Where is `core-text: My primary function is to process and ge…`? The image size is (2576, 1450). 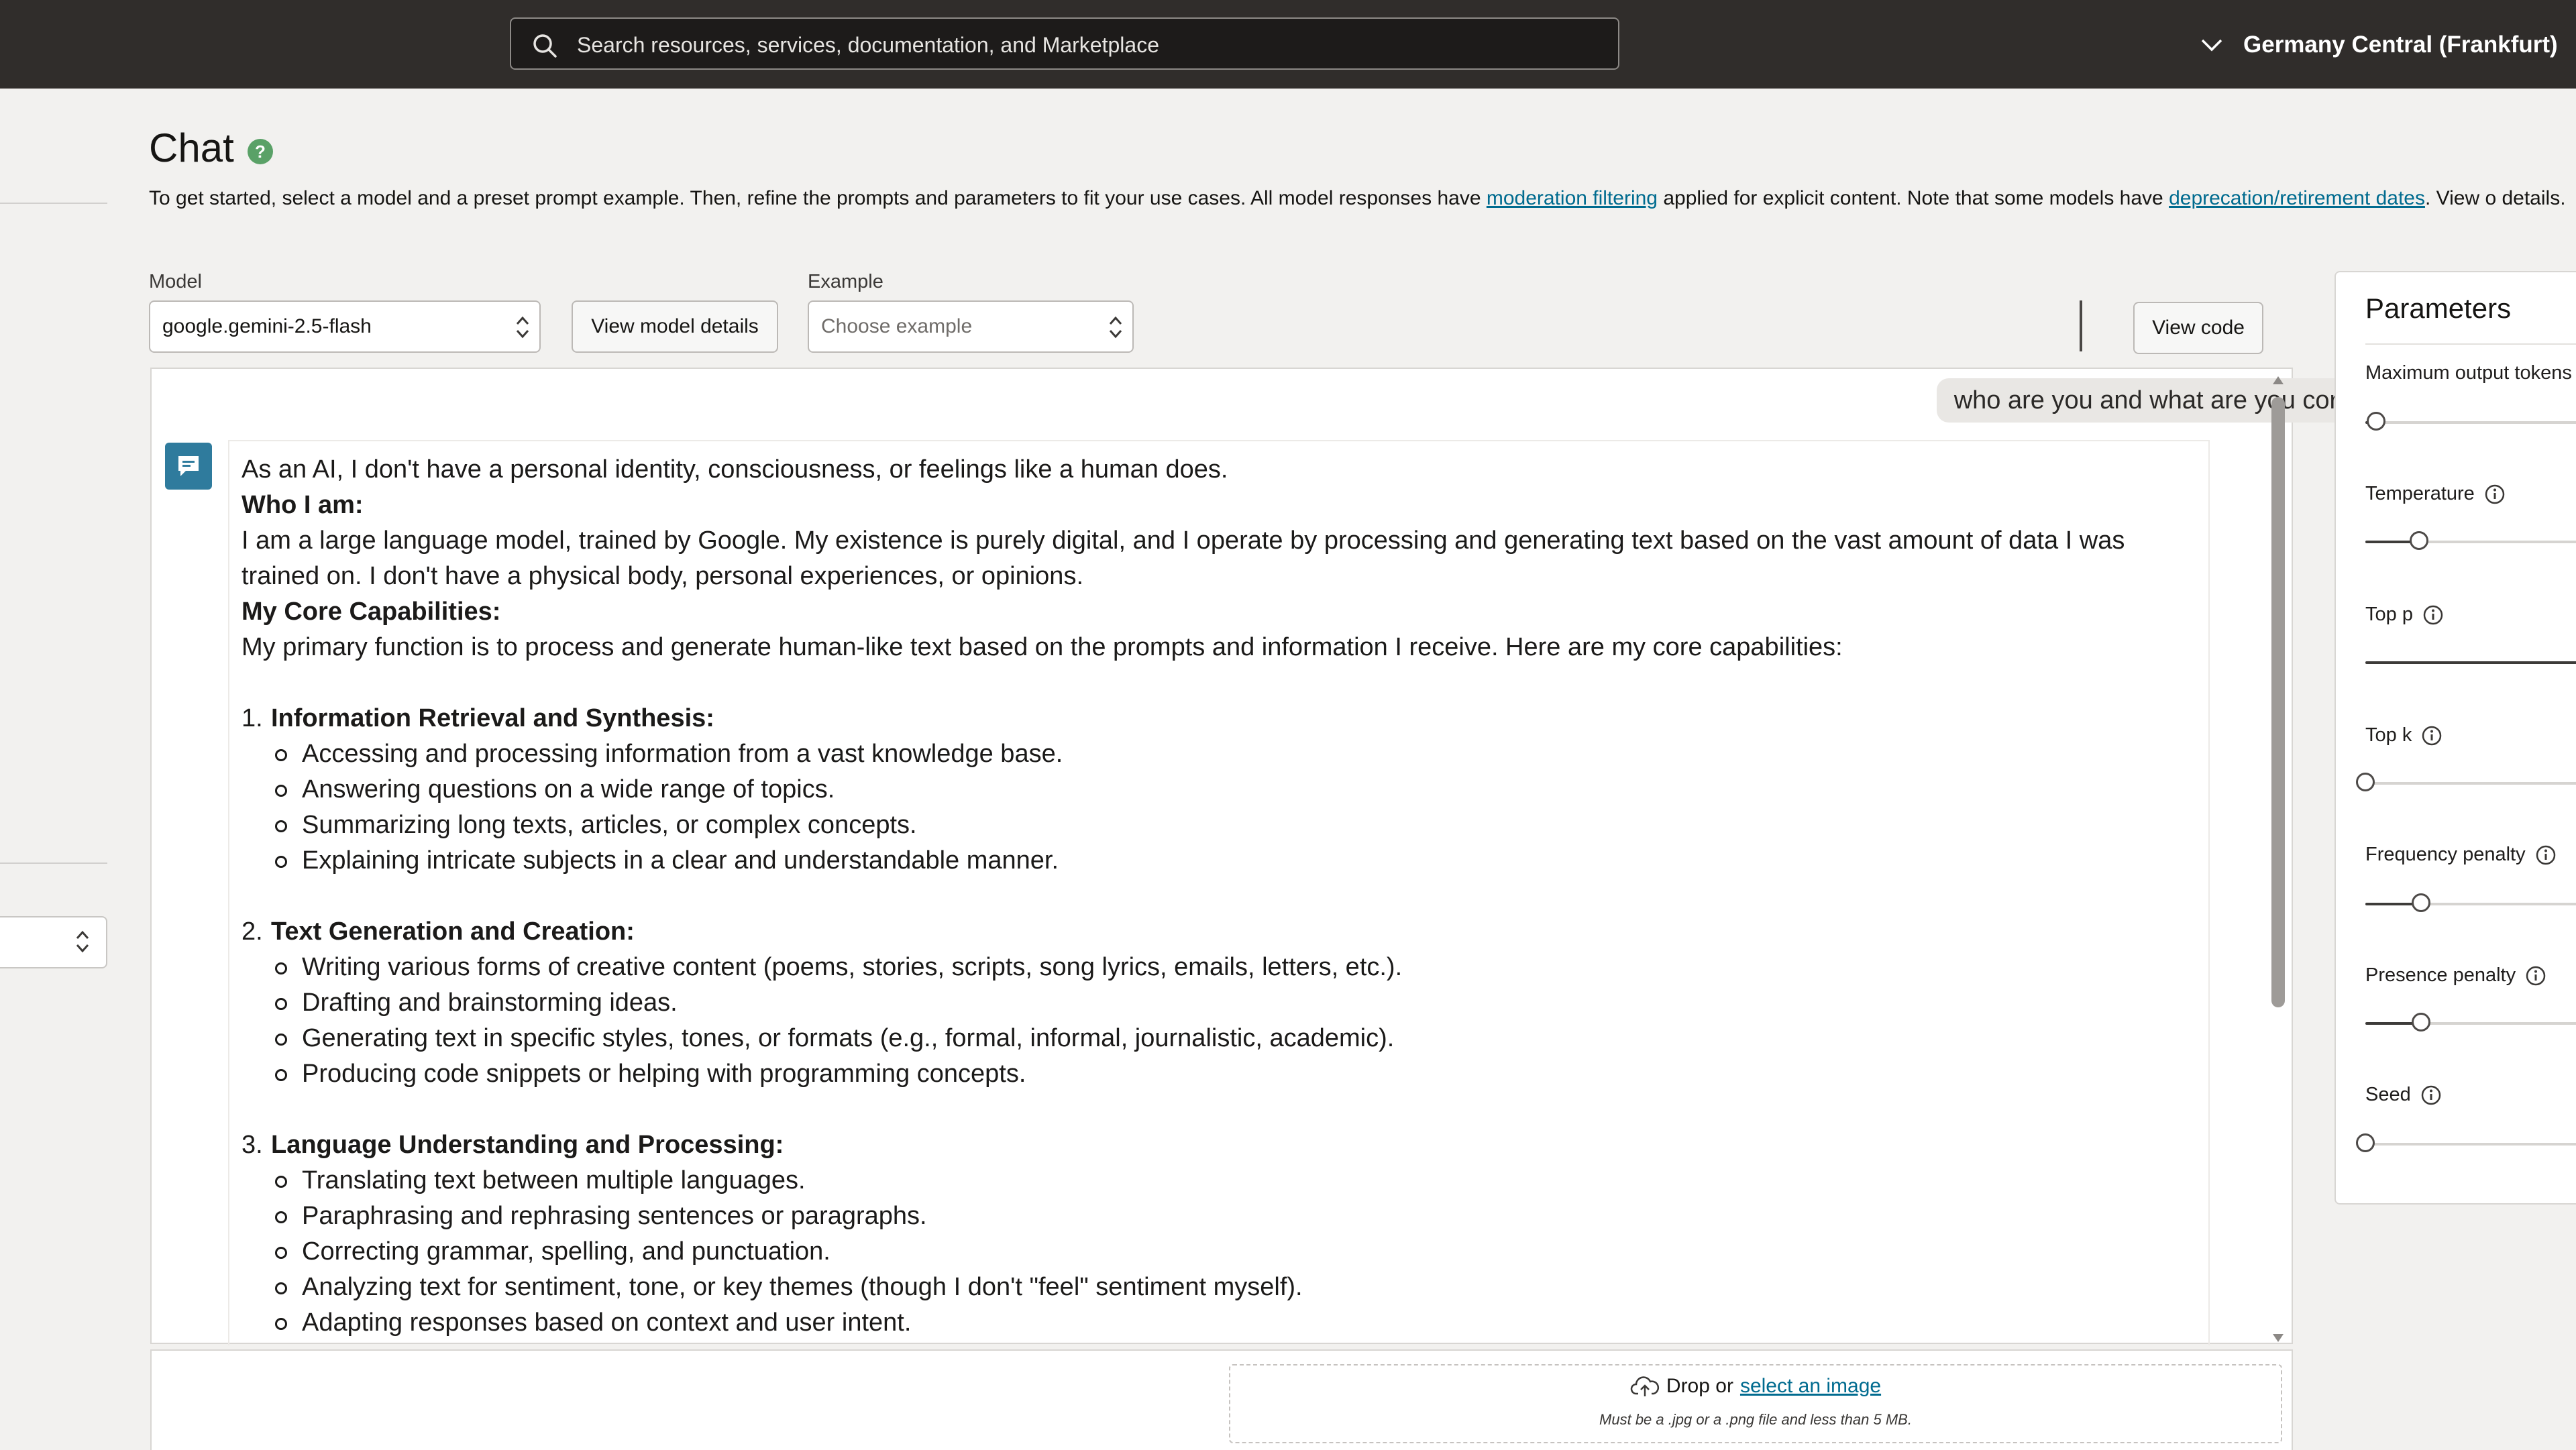 core-text: My primary function is to process and ge… is located at coordinates (1042, 647).